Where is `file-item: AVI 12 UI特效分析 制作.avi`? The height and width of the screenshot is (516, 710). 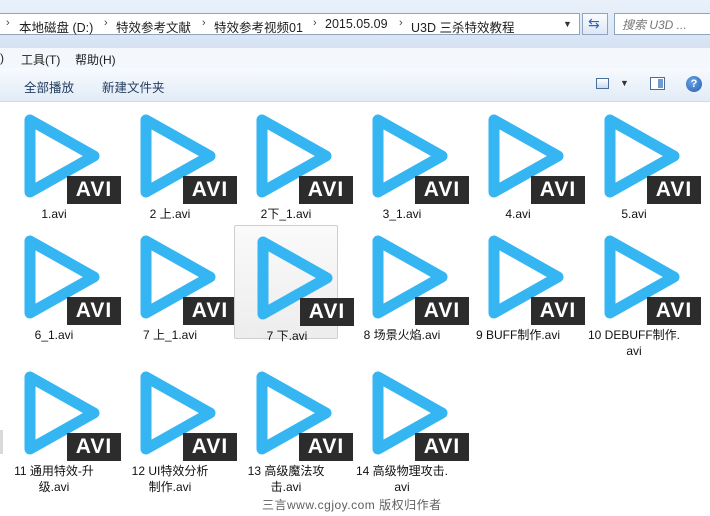 file-item: AVI 12 UI特效分析 制作.avi is located at coordinates (177, 427).